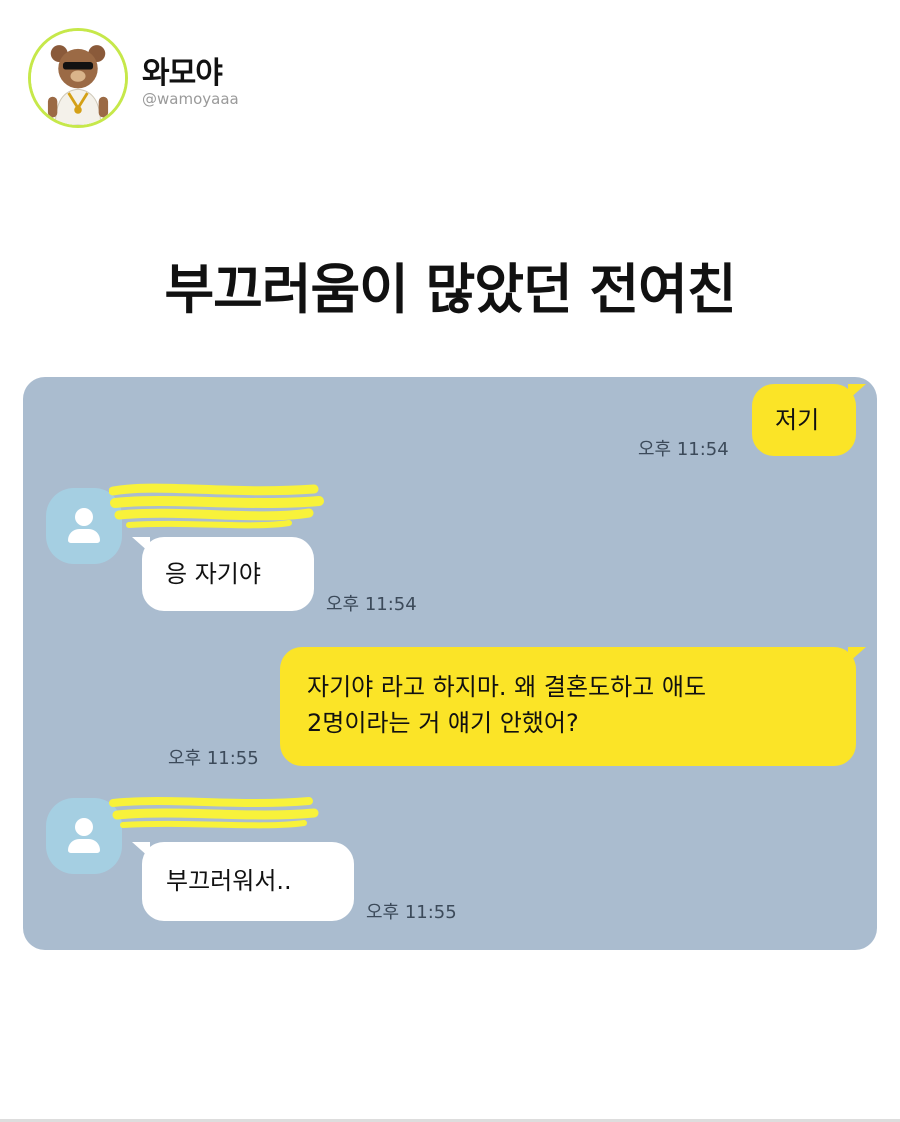 The width and height of the screenshot is (900, 1122). Describe the element at coordinates (213, 574) in the screenshot. I see `message-text: 응 자기야` at that location.